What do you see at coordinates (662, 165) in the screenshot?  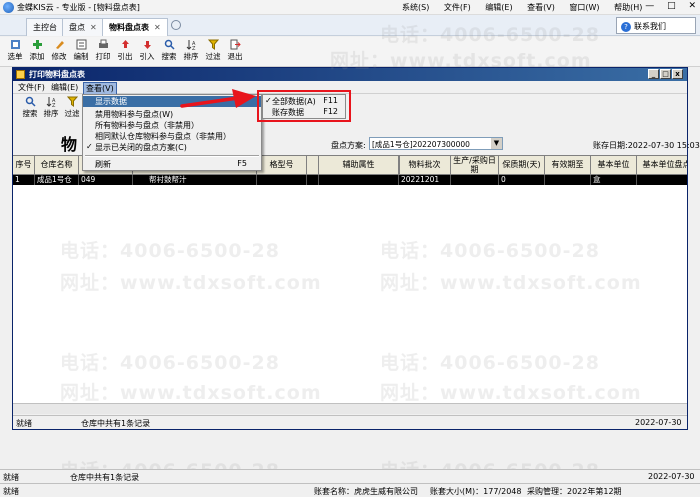 I see `col-header: 基本单位盘点` at bounding box center [662, 165].